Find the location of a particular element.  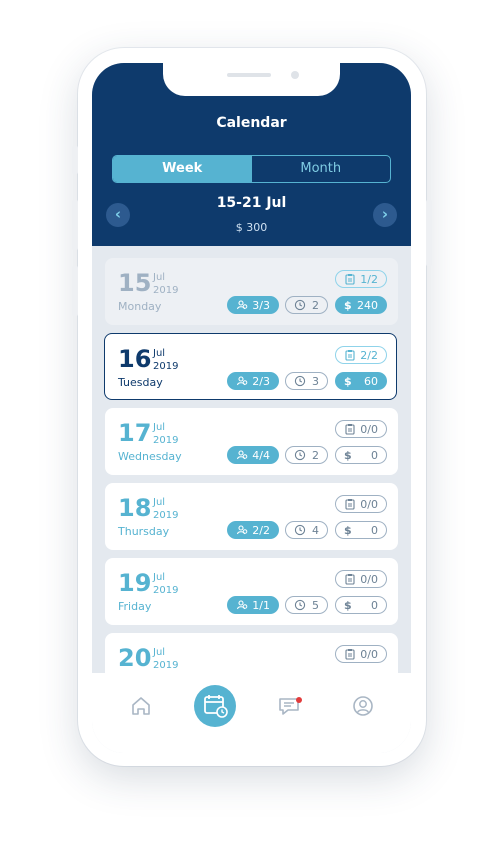

day-number: 19 is located at coordinates (135, 583).